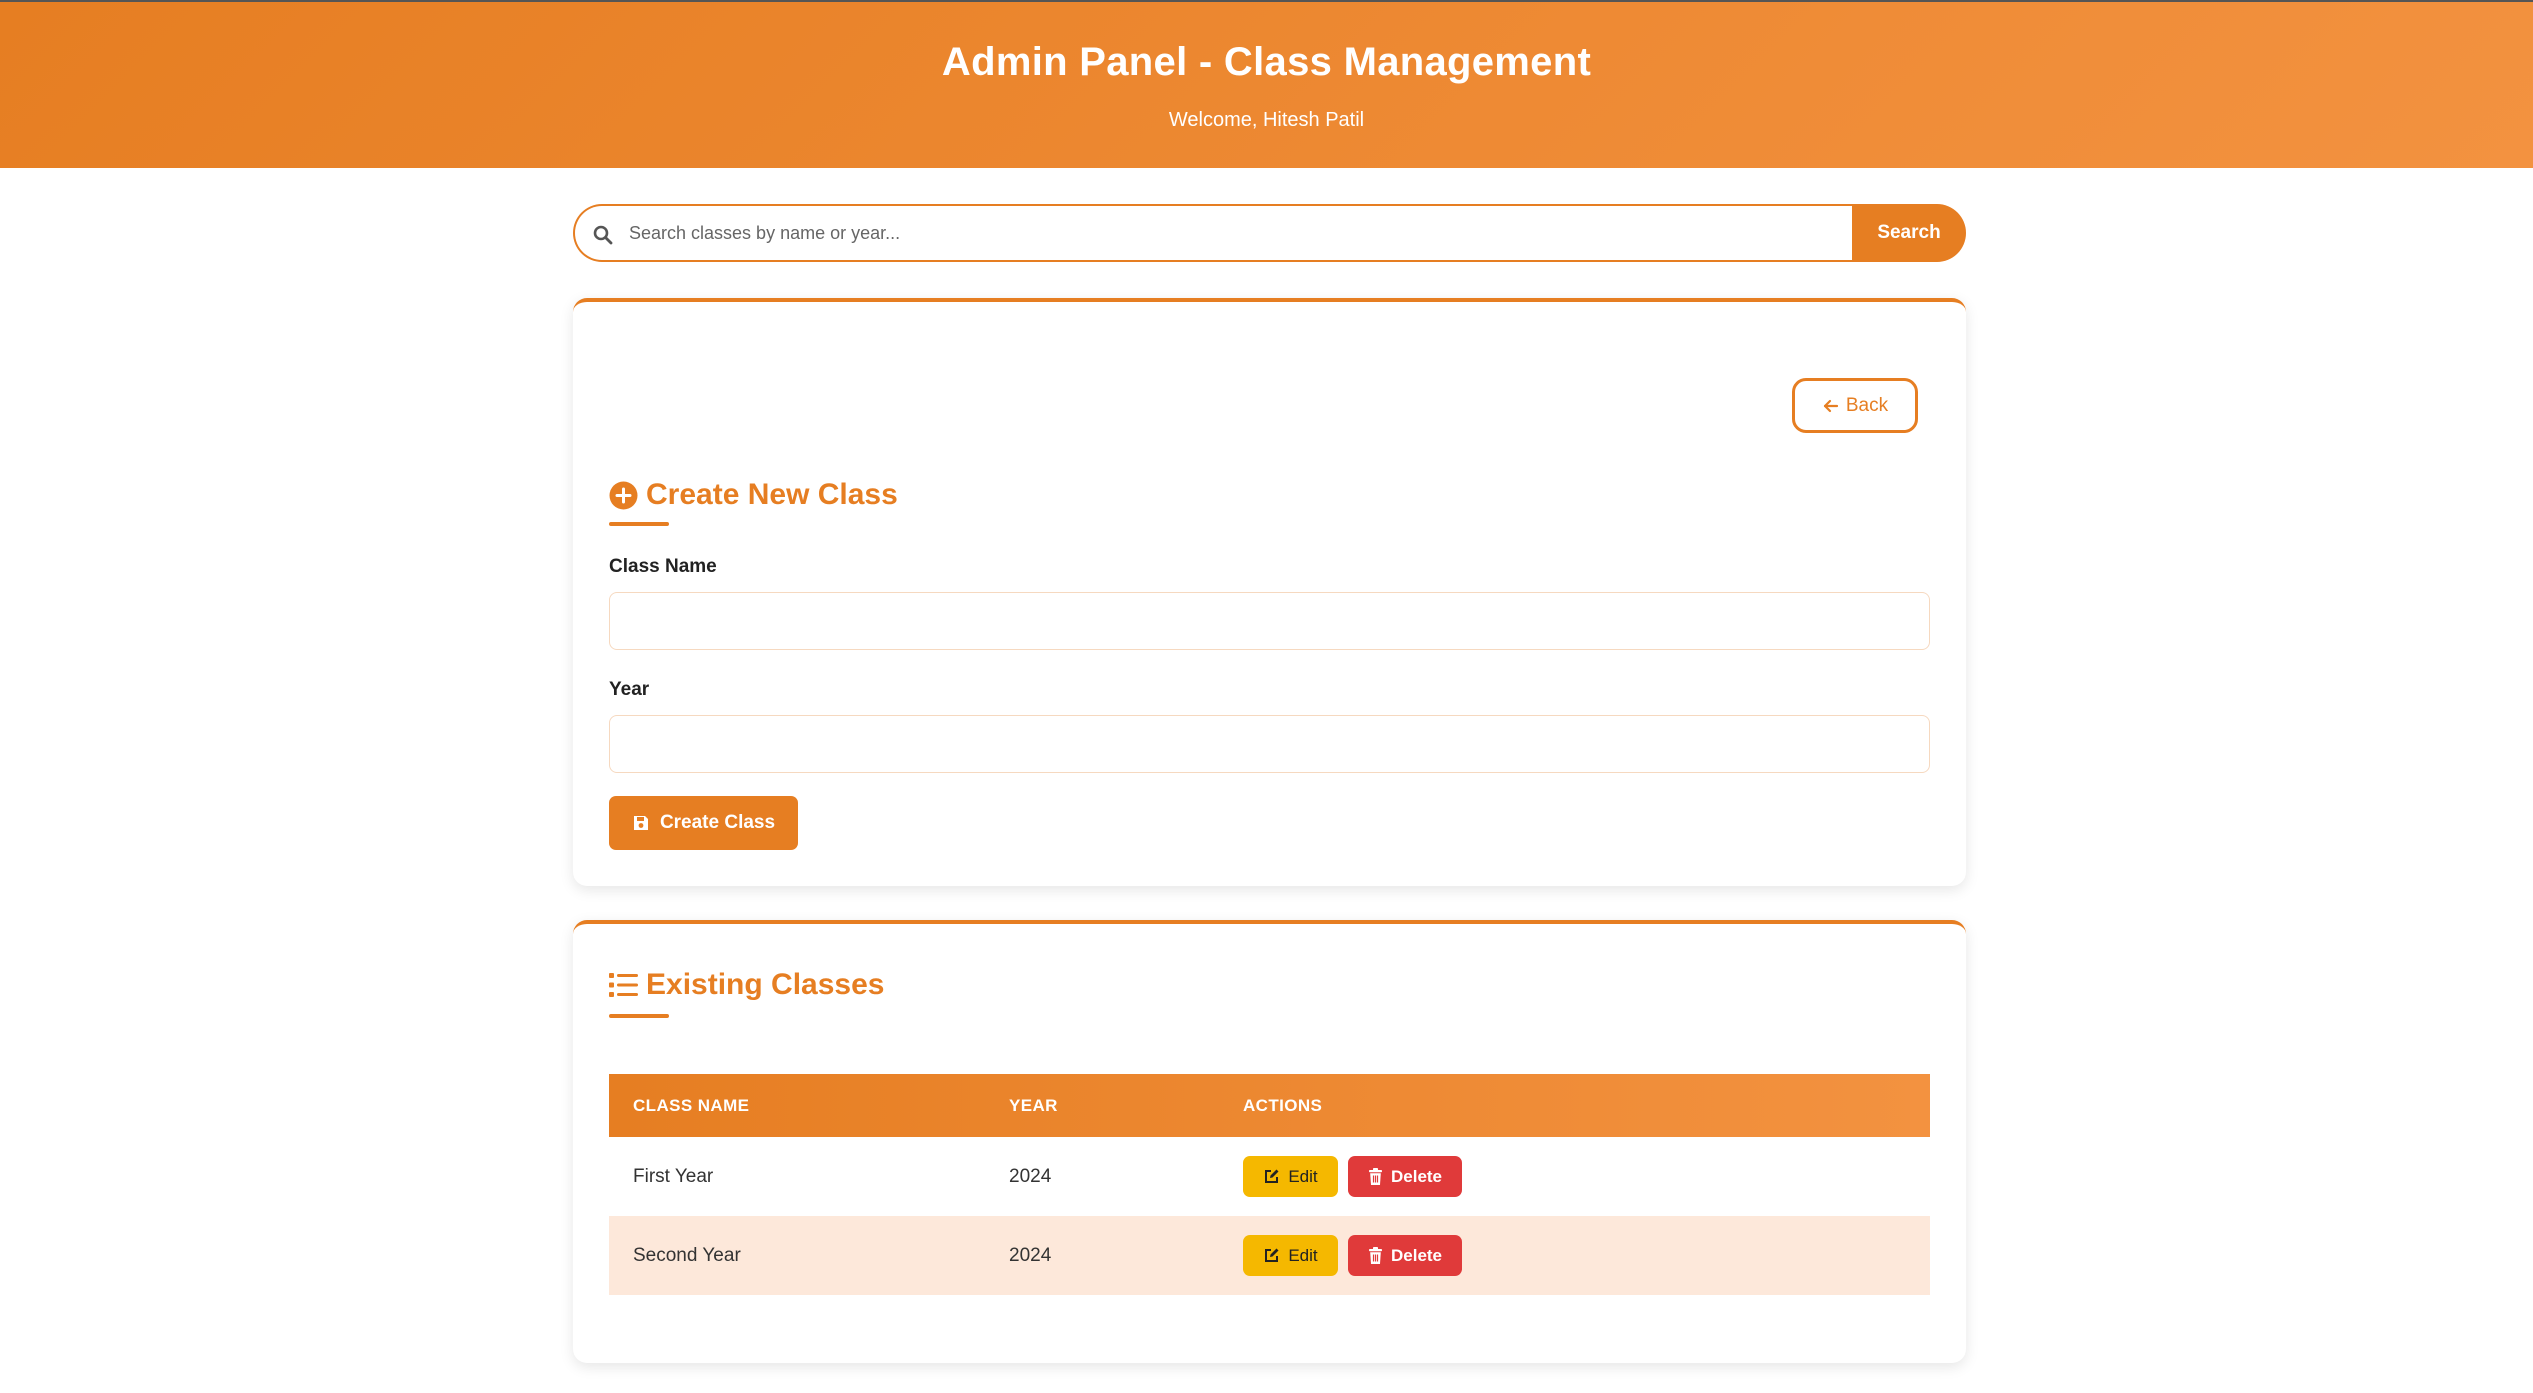 The height and width of the screenshot is (1393, 2533). I want to click on search-field, so click(1212, 233).